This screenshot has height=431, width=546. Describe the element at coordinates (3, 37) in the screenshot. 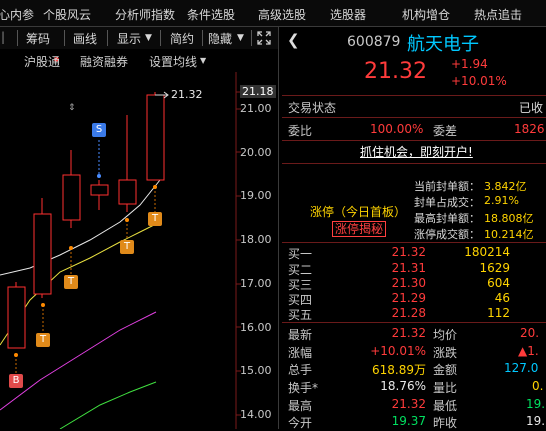

I see `toolbar-edge-marker: |` at that location.